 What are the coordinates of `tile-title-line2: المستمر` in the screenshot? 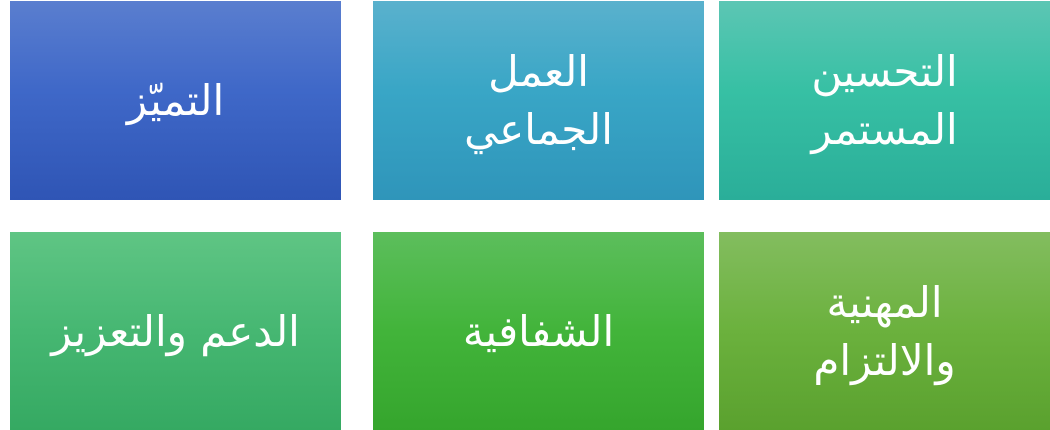 It's located at (884, 129).